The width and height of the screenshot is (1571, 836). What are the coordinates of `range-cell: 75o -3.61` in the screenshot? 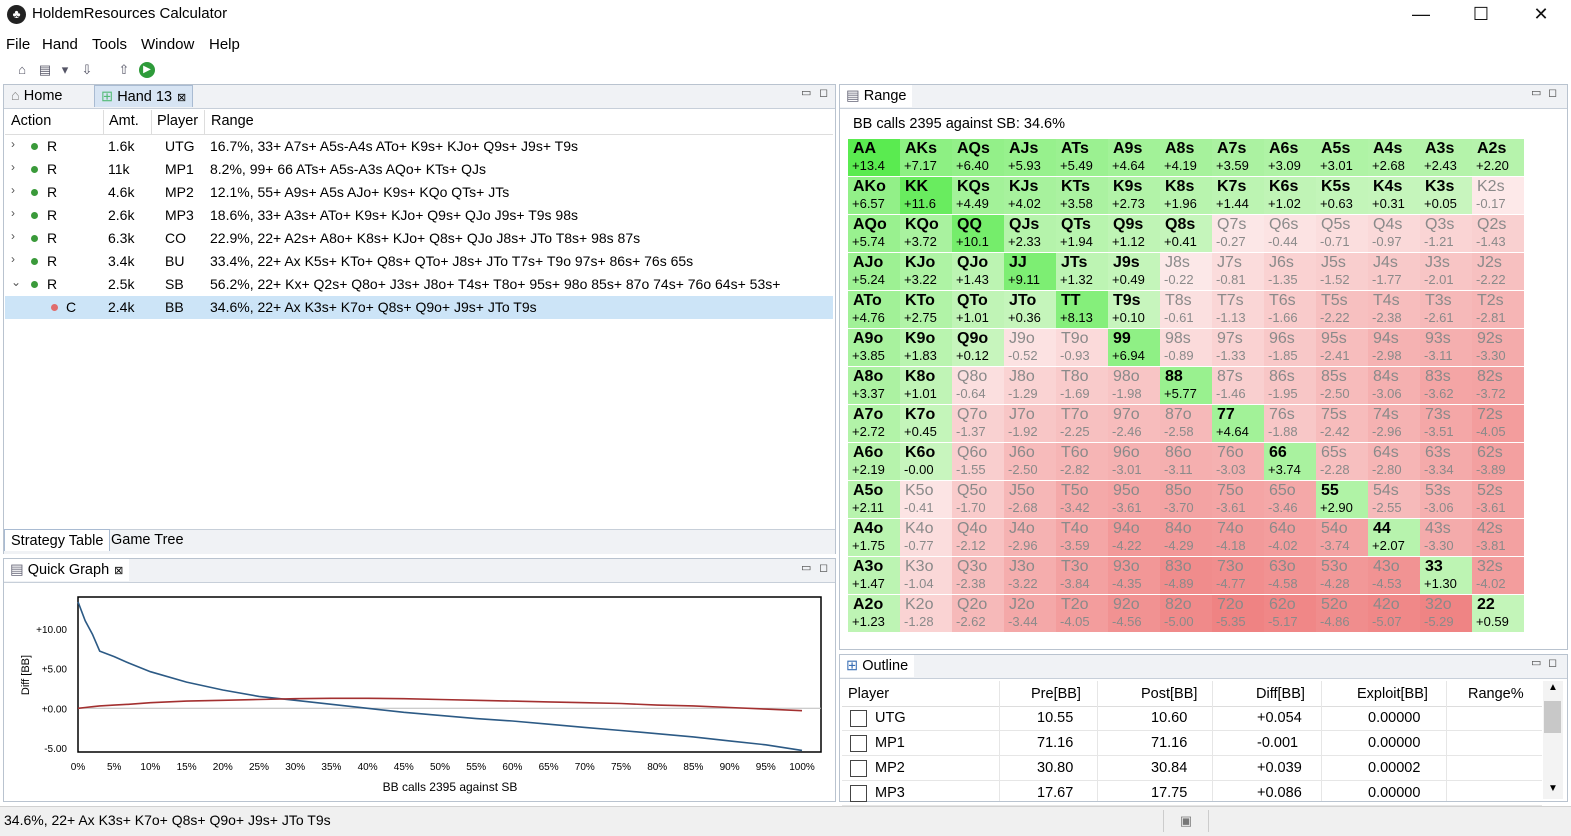 It's located at (1238, 499).